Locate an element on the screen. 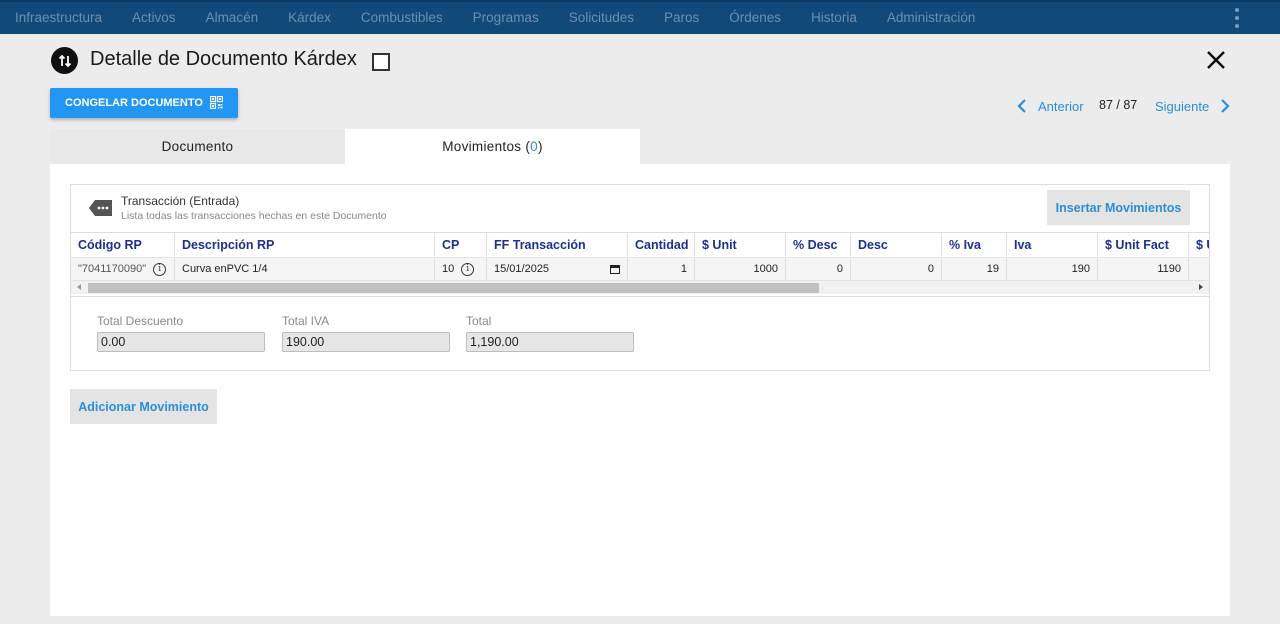 This screenshot has height=624, width=1280. swap-vertical-icon is located at coordinates (64, 60).